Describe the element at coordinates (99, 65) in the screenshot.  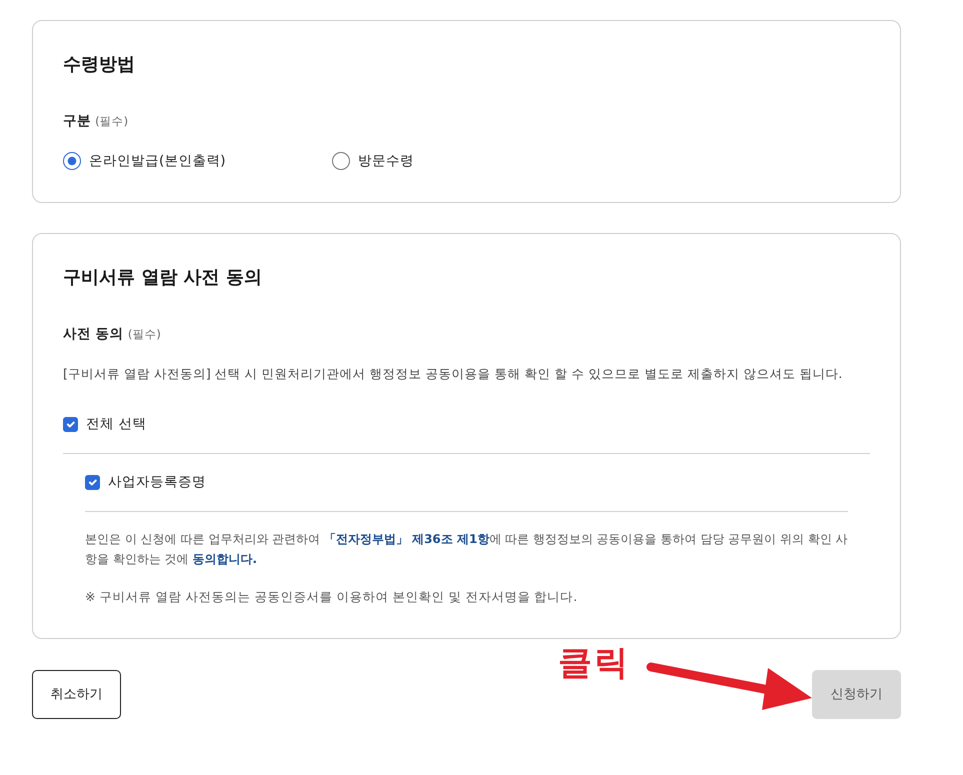
I see `section-title: 수령방법` at that location.